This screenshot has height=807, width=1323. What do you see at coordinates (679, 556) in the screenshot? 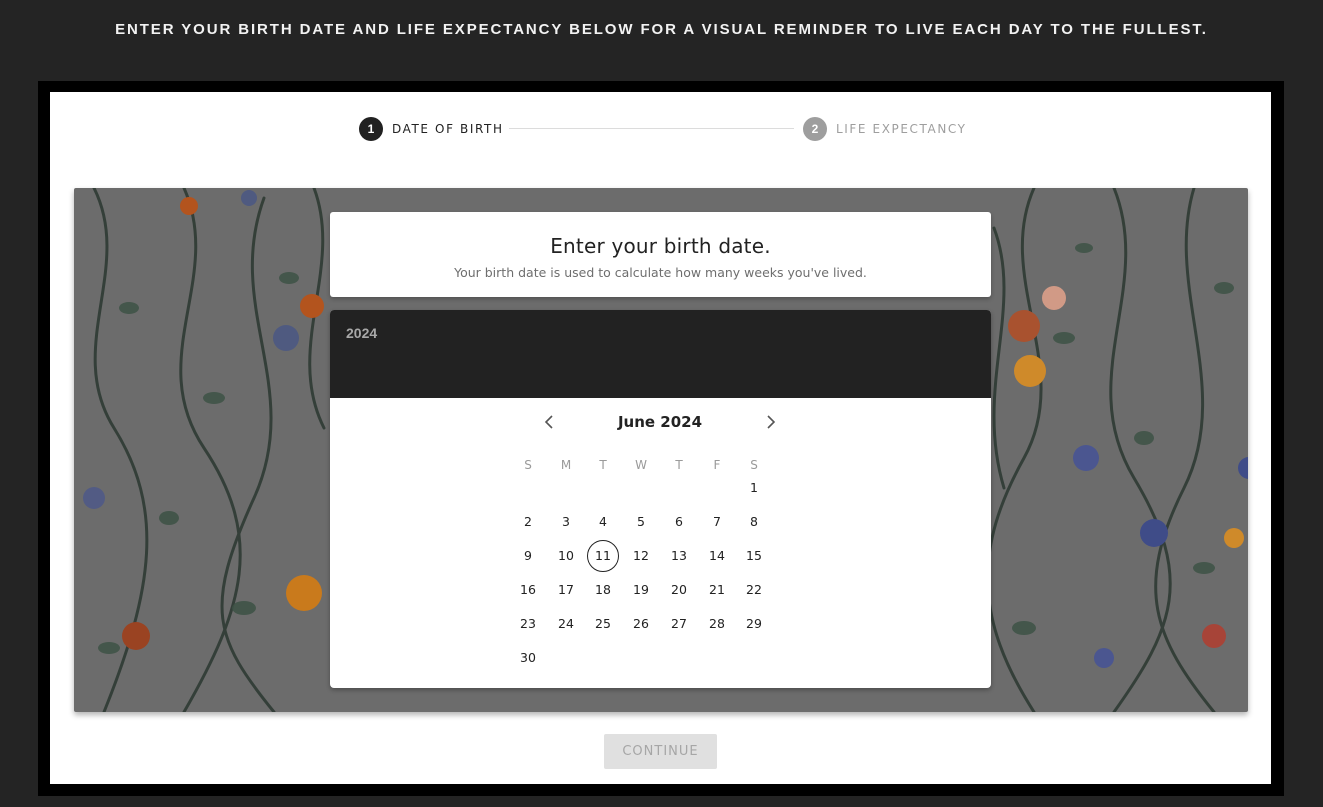
I see `calendar-day: 13` at bounding box center [679, 556].